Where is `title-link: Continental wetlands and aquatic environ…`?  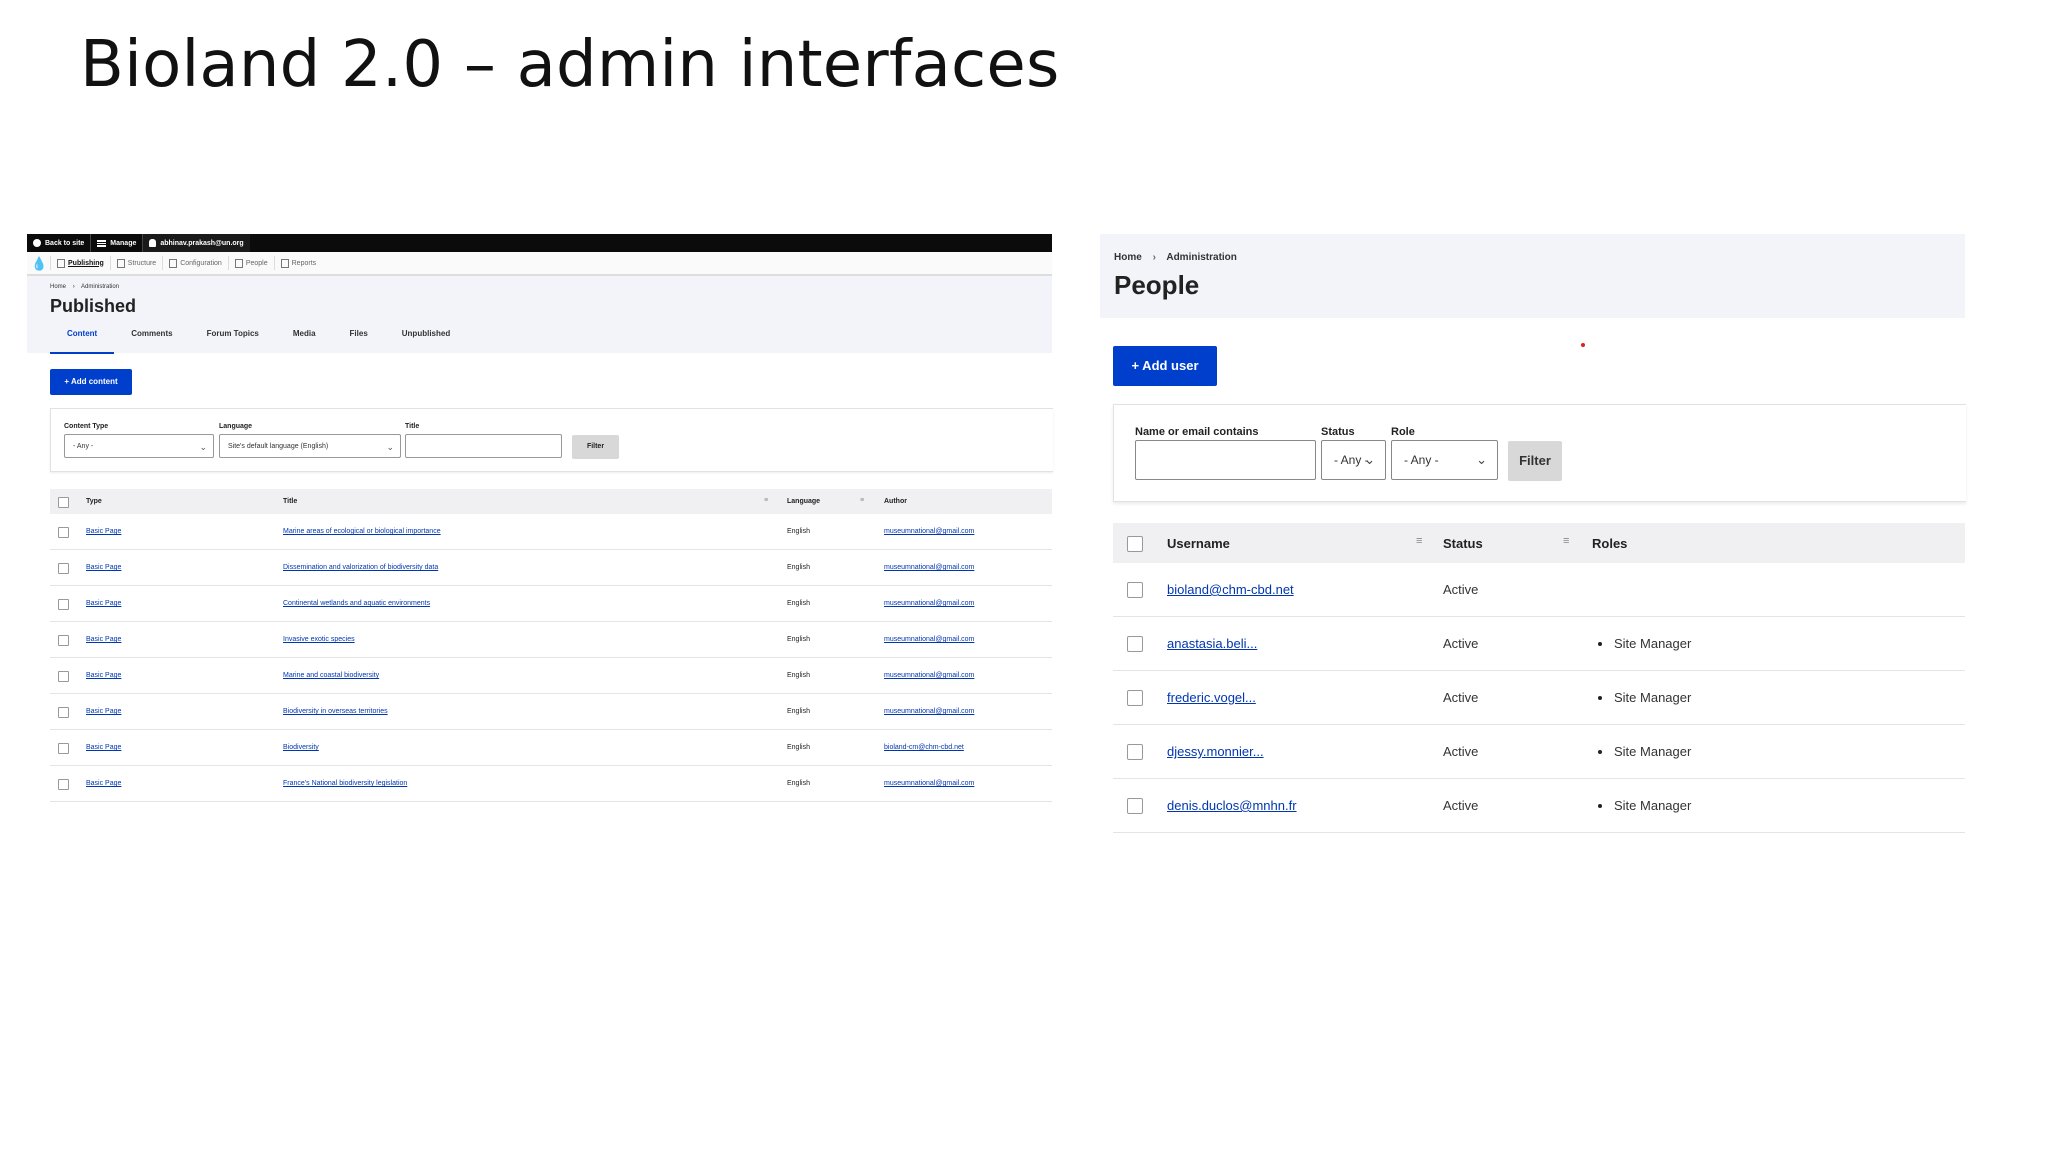
title-link: Continental wetlands and aquatic environ… is located at coordinates (356, 603).